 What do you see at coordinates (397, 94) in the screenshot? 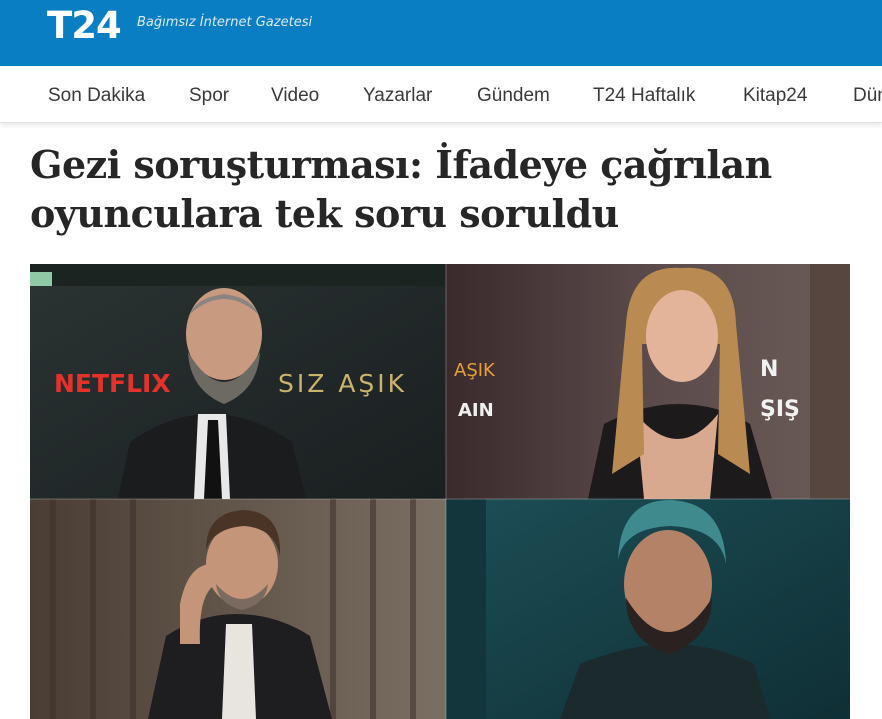
I see `nav-item-yazarlar: Yazarlar` at bounding box center [397, 94].